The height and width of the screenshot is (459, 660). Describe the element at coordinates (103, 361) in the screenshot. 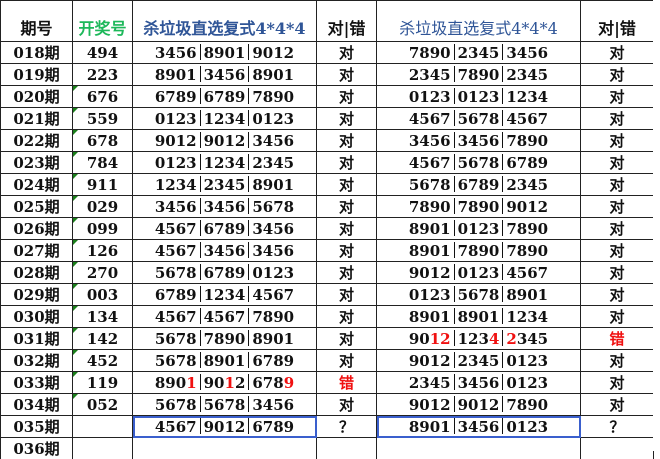

I see `draw-number-cell: 452` at that location.